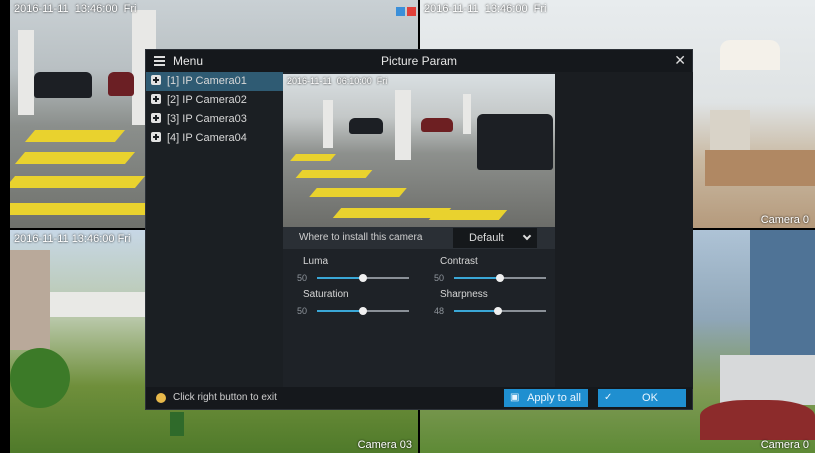 The image size is (815, 453). Describe the element at coordinates (419, 150) in the screenshot. I see `camera-preview: 2016-11-11 06:10:00 Fri` at that location.